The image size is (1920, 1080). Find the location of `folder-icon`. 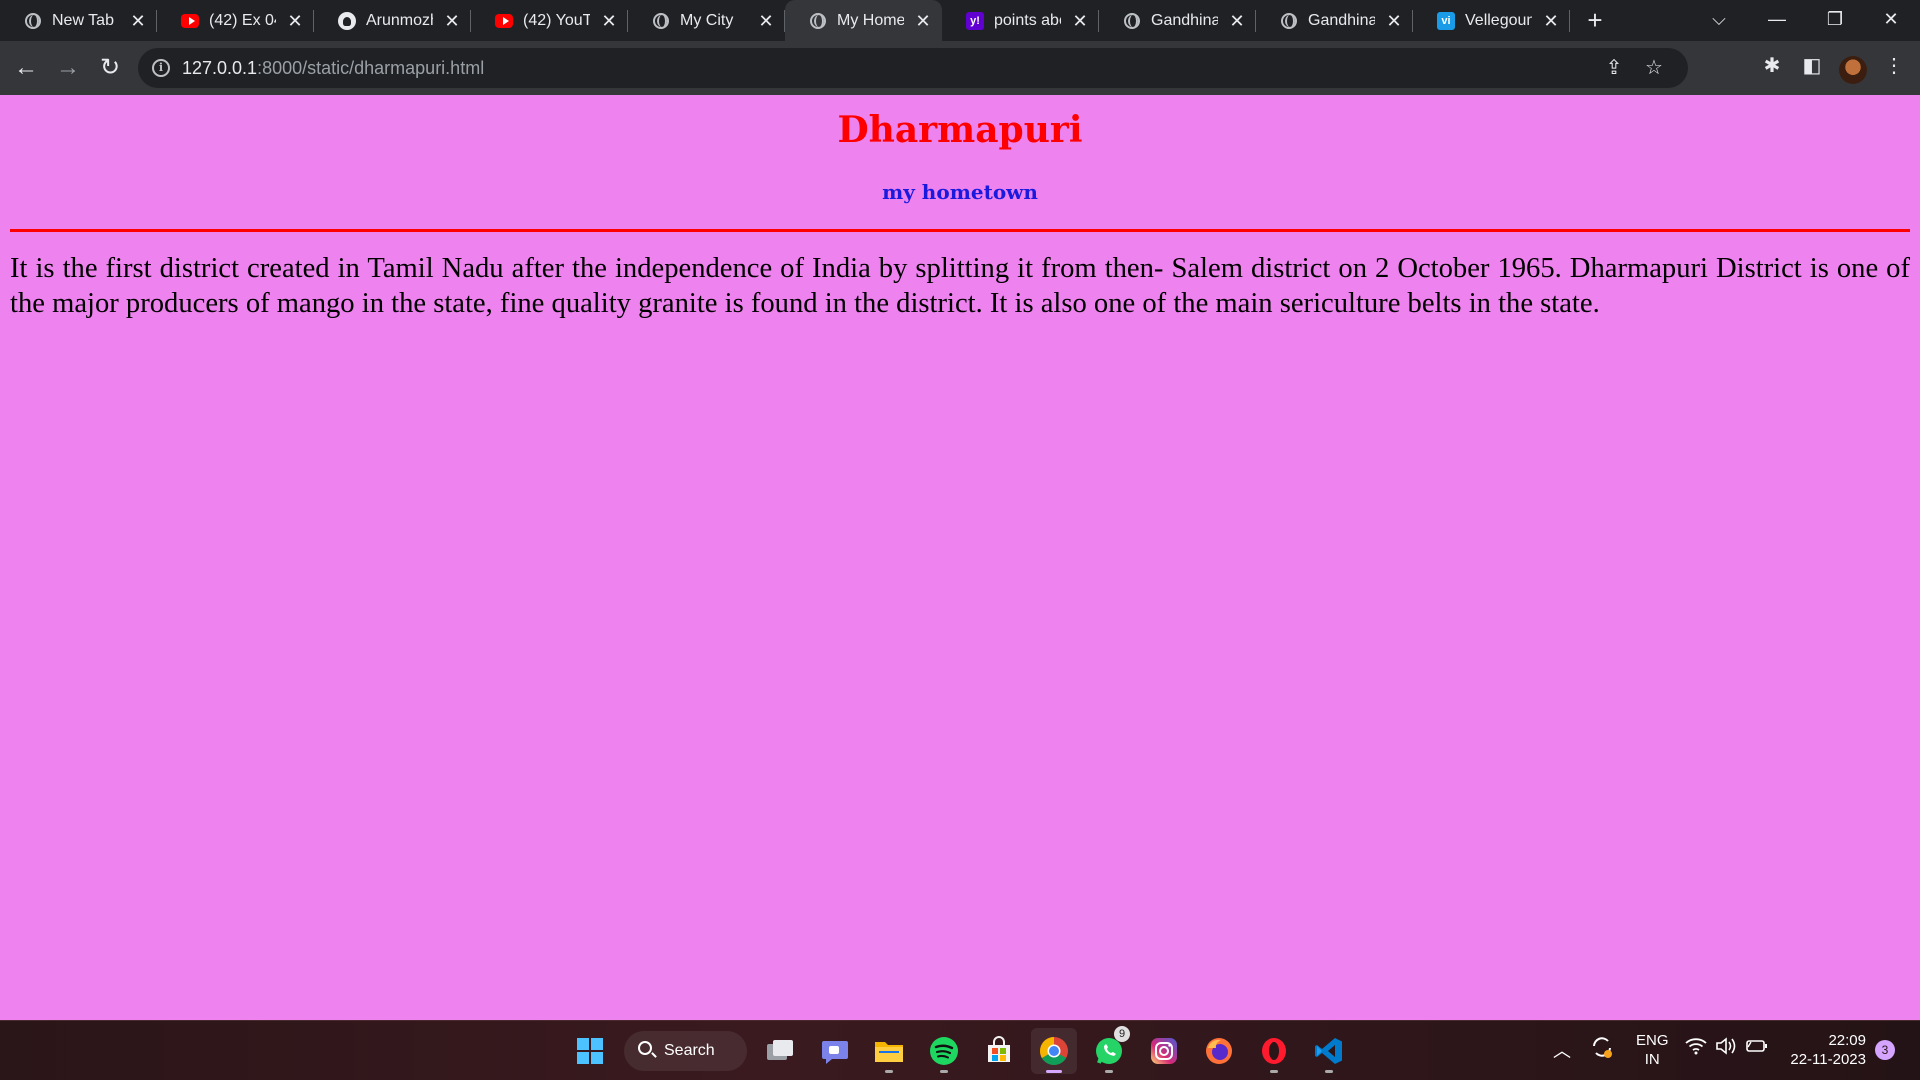

folder-icon is located at coordinates (889, 1052).